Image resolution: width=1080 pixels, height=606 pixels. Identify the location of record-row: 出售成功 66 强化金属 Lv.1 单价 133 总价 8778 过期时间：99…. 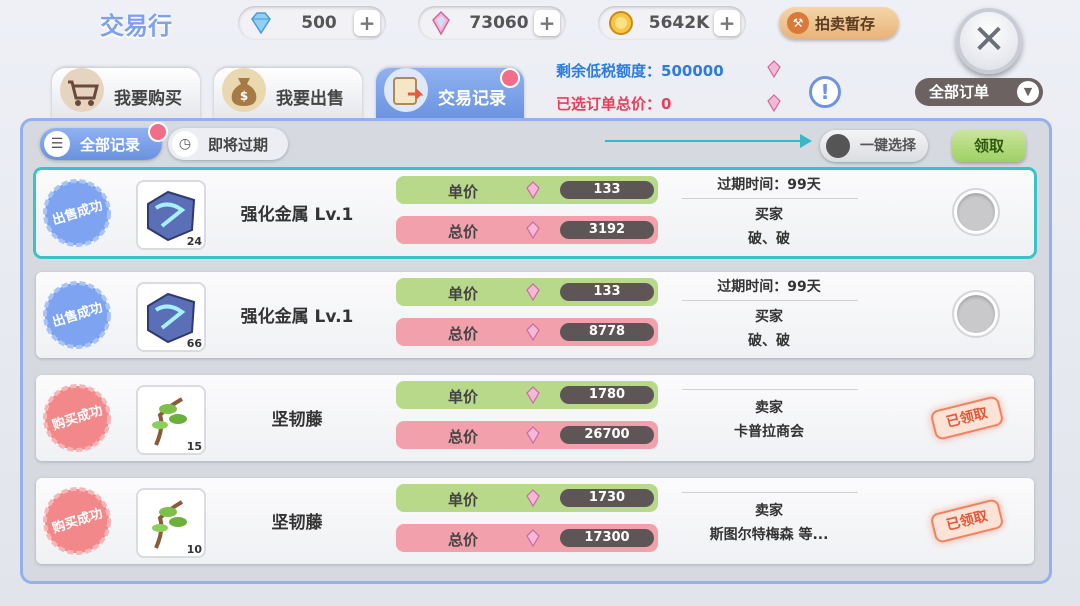
(535, 315).